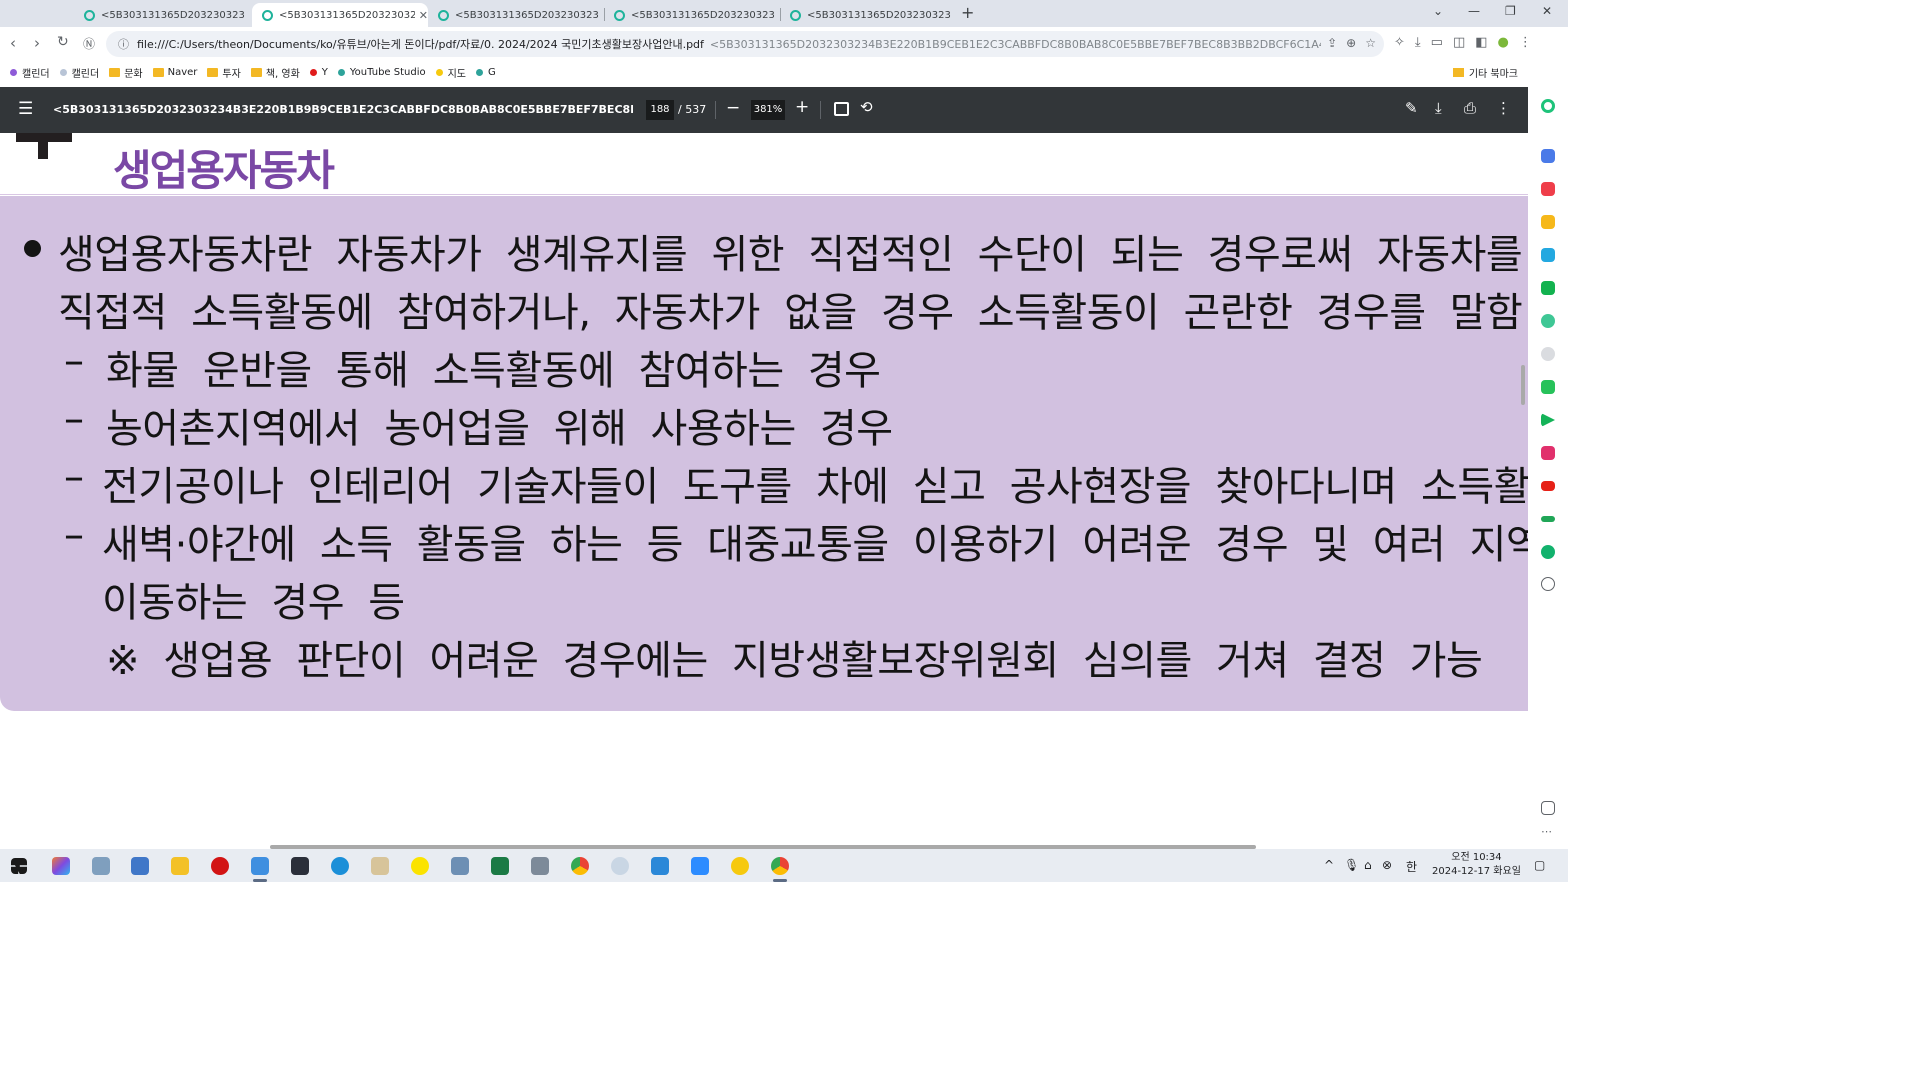 This screenshot has height=1080, width=1920. I want to click on zoom-icon, so click(700, 866).